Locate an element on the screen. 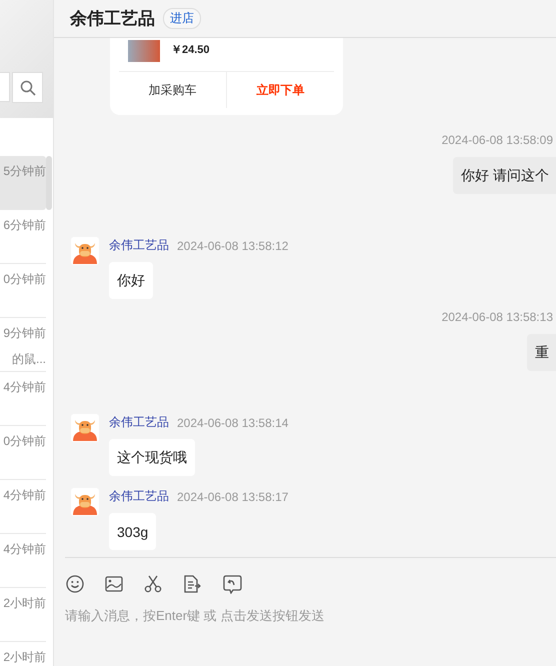 Image resolution: width=556 pixels, height=666 pixels. add-to-cart-button: 加采购车 is located at coordinates (172, 90).